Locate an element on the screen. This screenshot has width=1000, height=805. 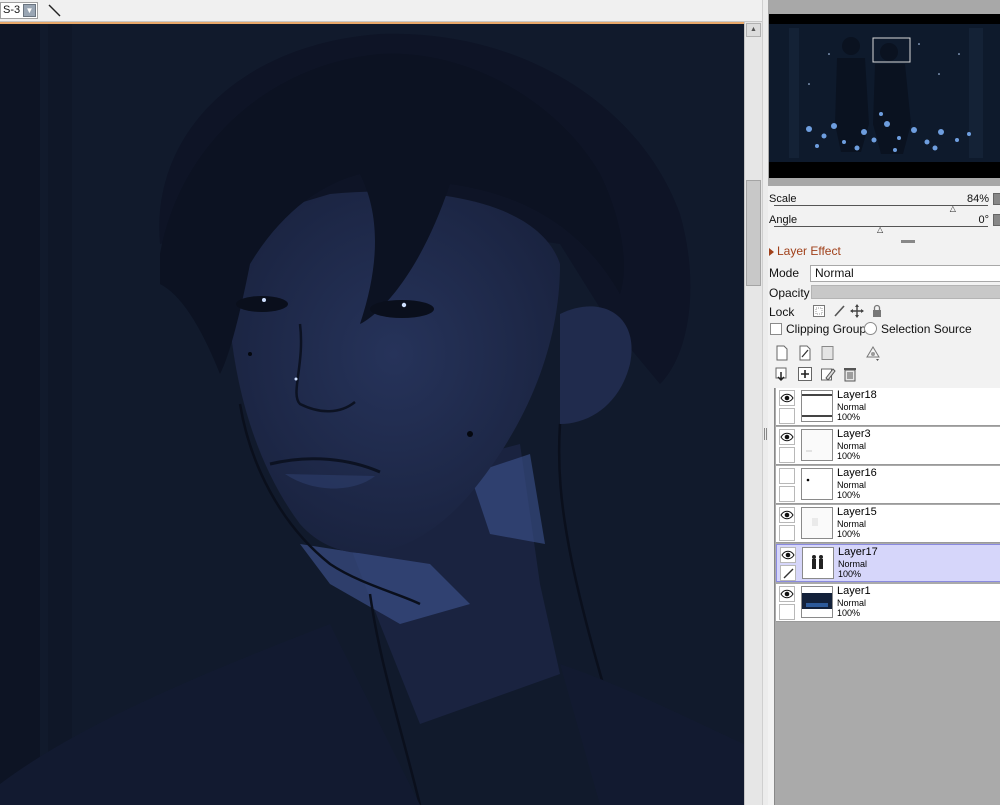
scale-knob: △ is located at coordinates (953, 209).